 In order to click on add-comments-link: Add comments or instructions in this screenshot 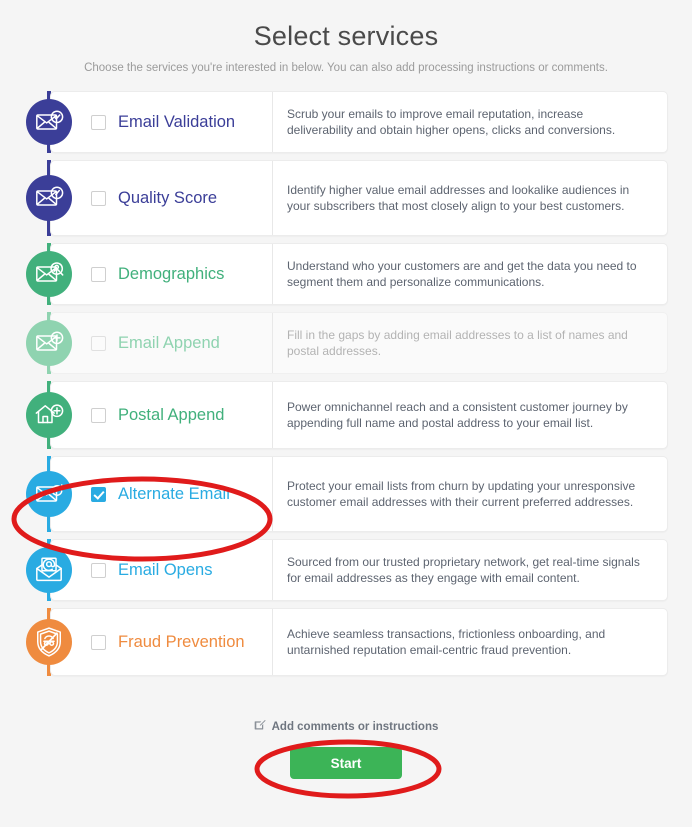, I will do `click(346, 726)`.